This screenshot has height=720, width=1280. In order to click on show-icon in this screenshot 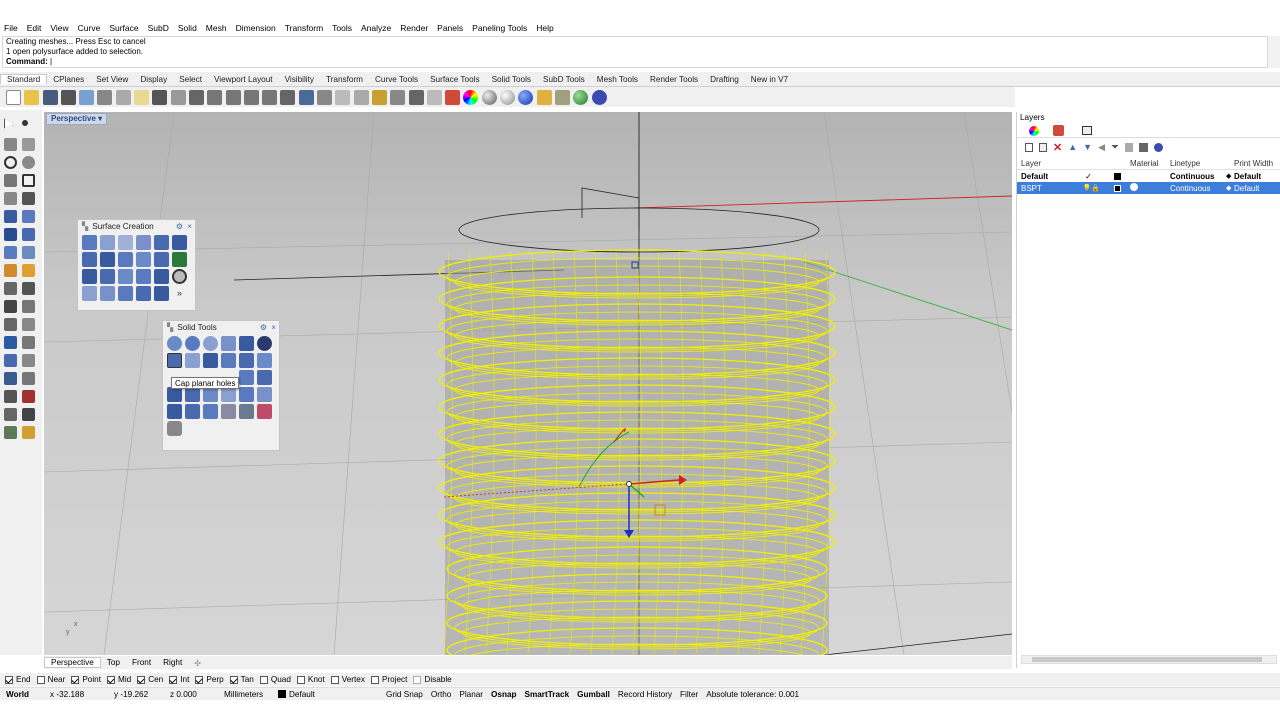, I will do `click(434, 97)`.